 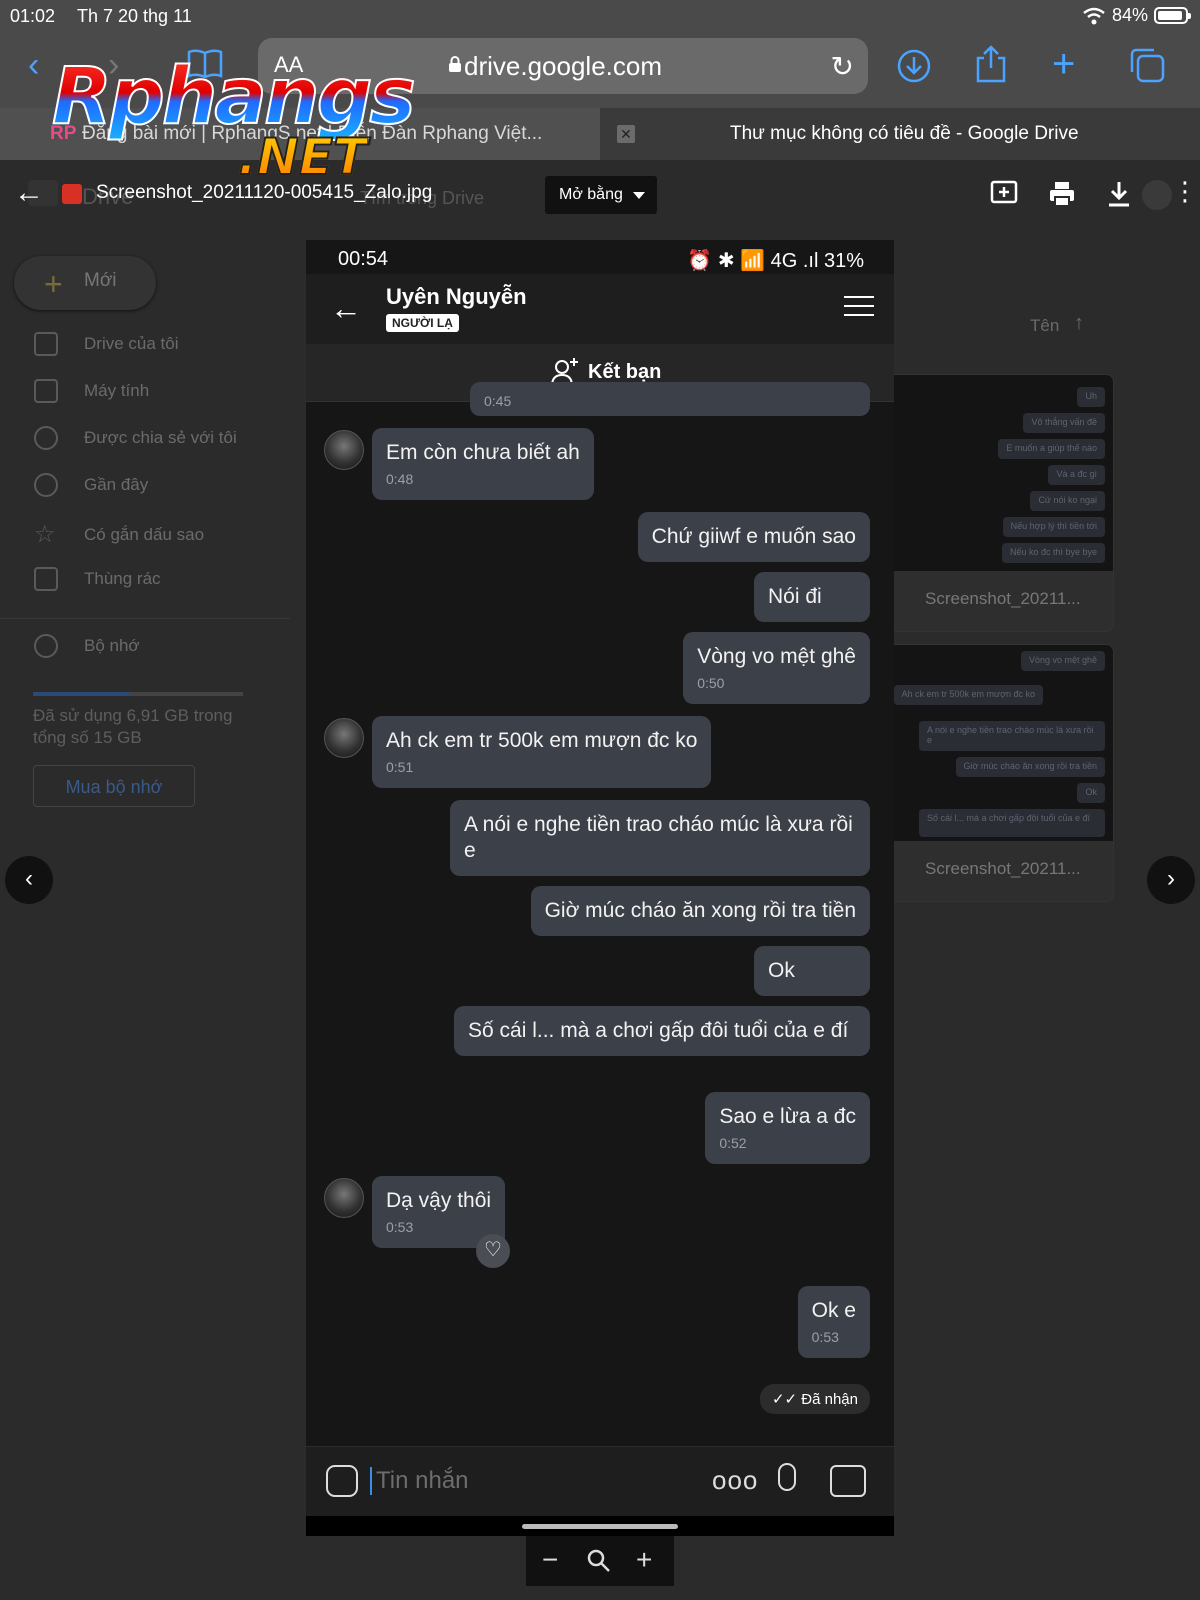 I want to click on message-text: Dạ vậy thôi, so click(x=439, y=1200).